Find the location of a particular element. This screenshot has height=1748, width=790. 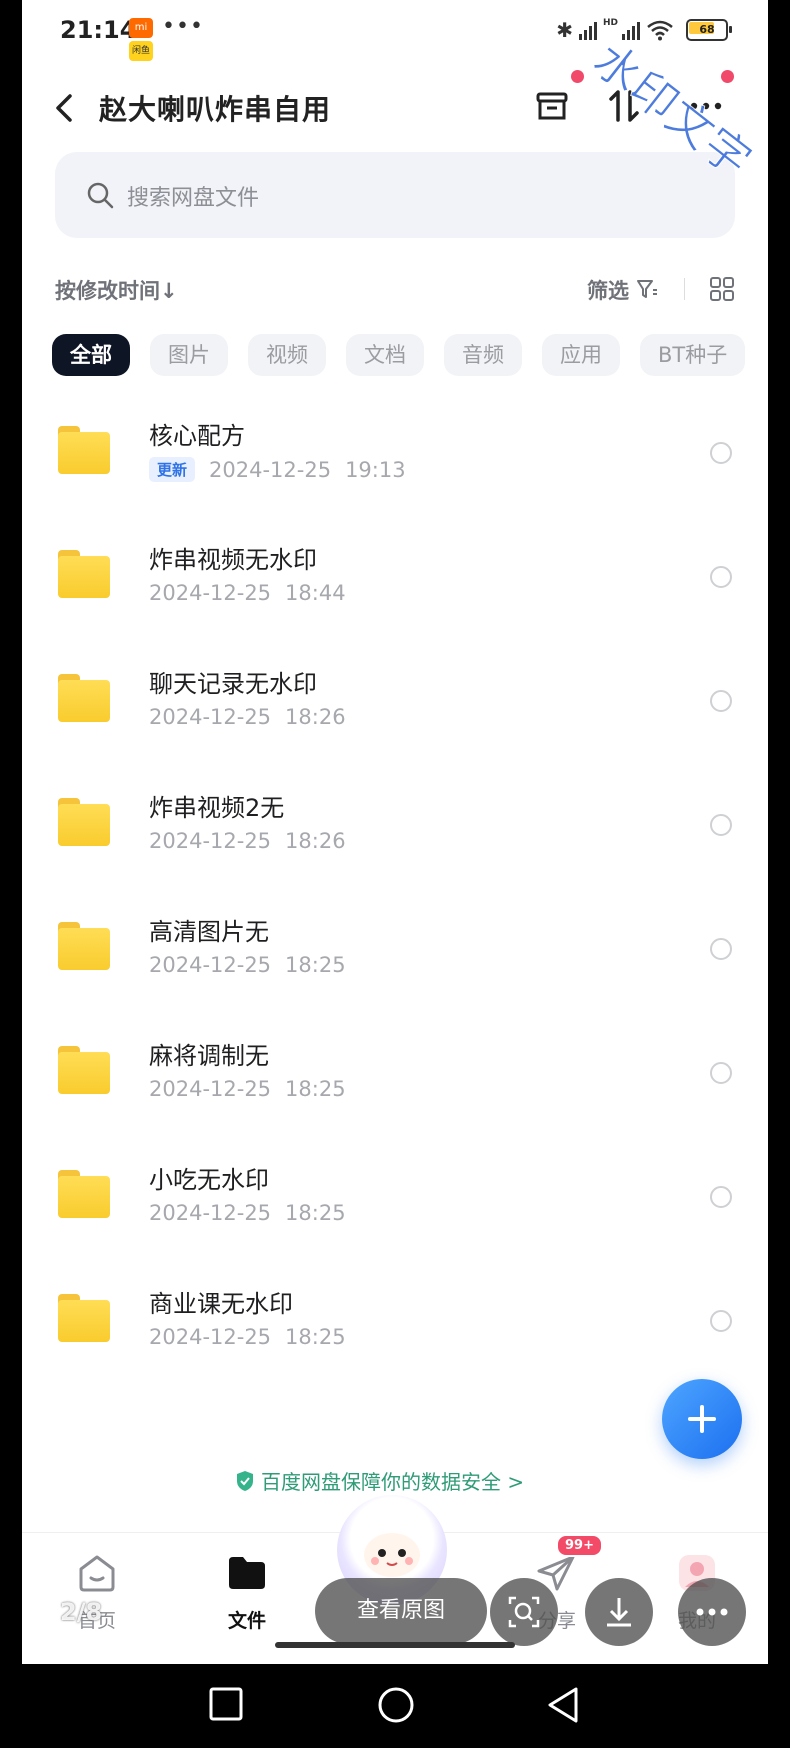

view-original-button: 查看原图 is located at coordinates (401, 1611).